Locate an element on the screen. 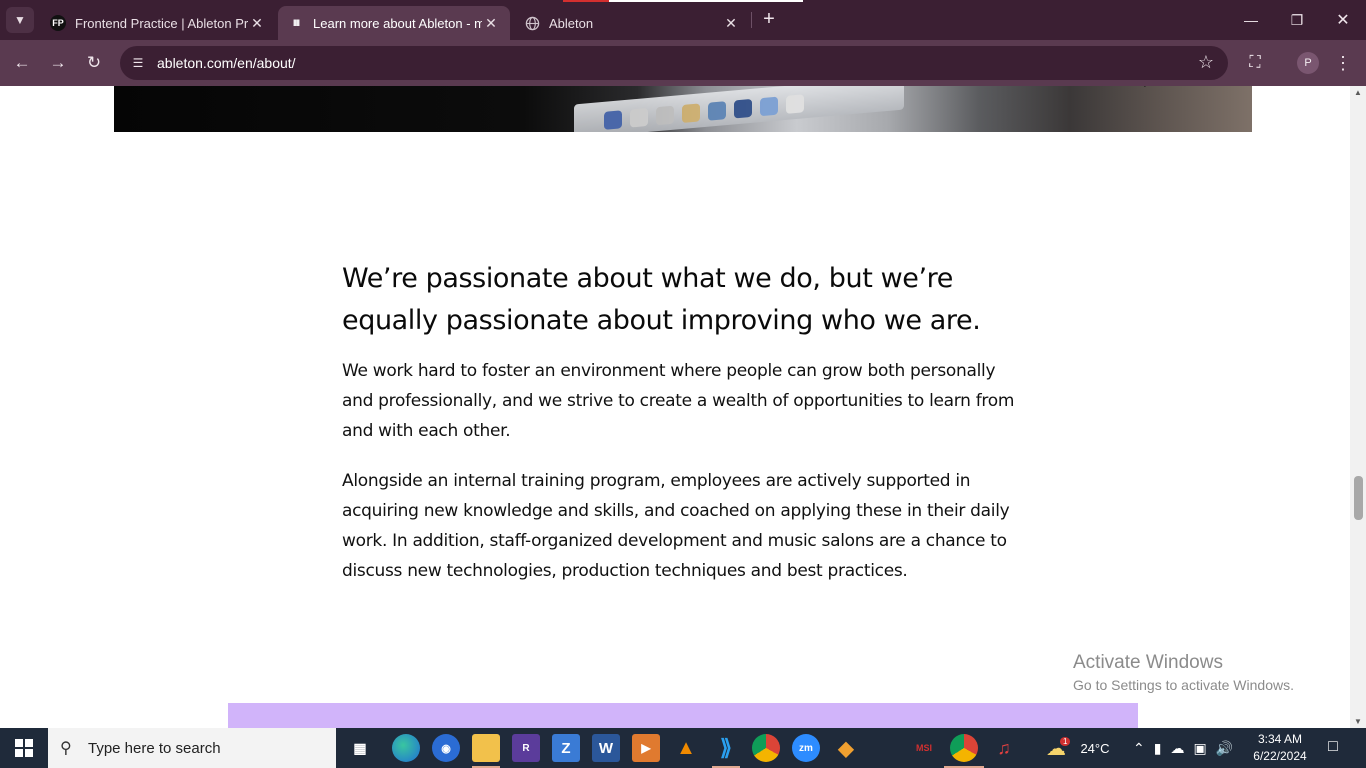 Image resolution: width=1366 pixels, height=768 pixels. loading-bar-white is located at coordinates (706, 1).